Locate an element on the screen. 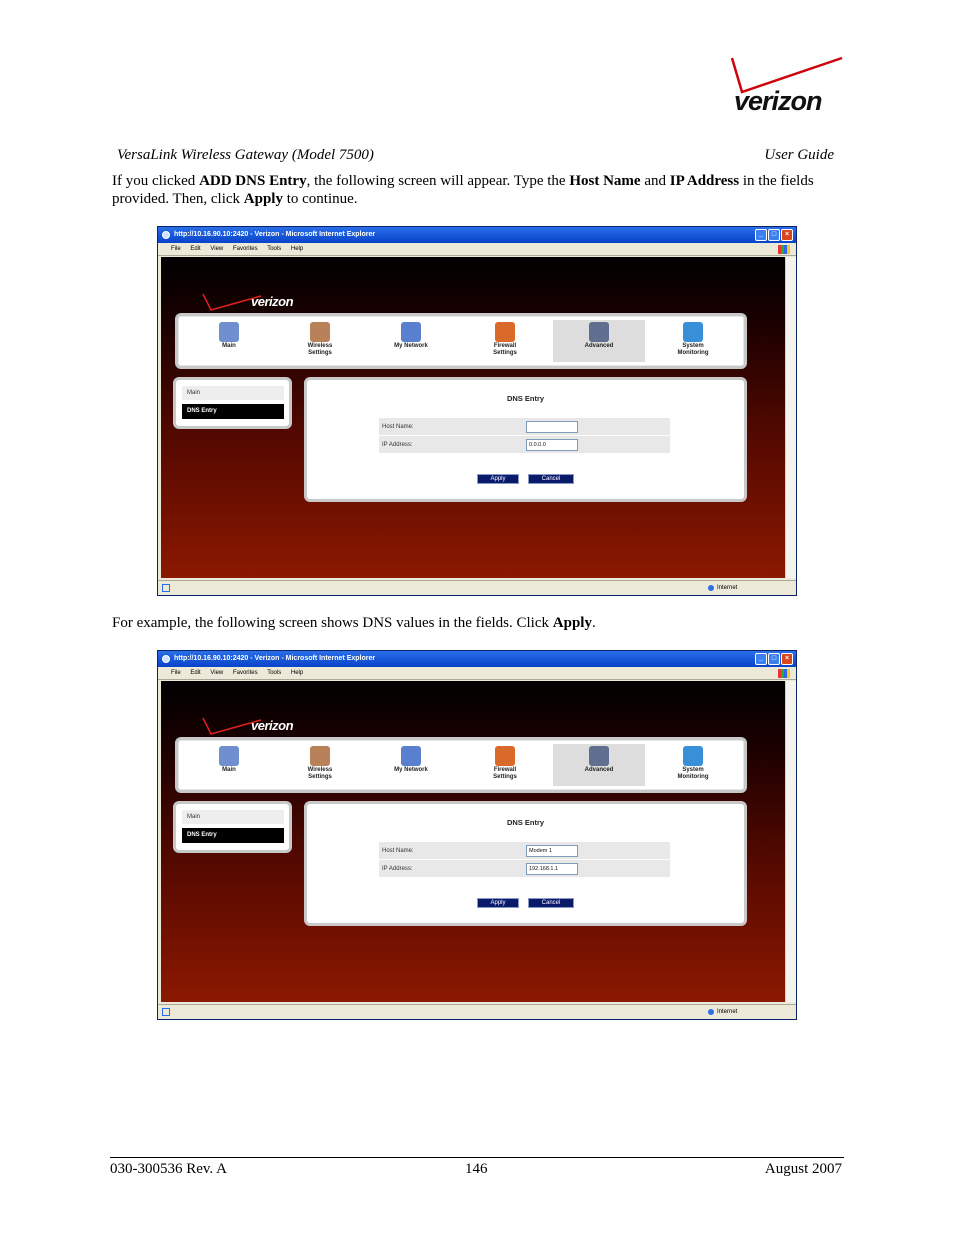 This screenshot has width=954, height=1235. doc-number: 030-300536 Rev. A is located at coordinates (168, 1169).